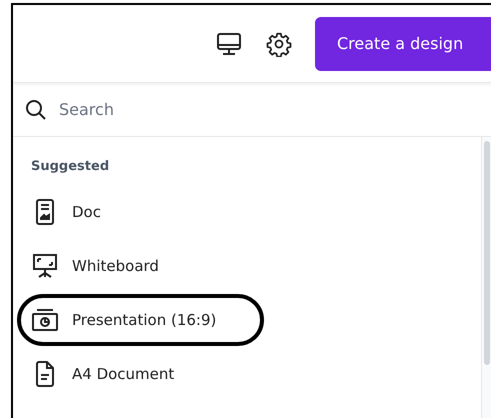  What do you see at coordinates (45, 266) in the screenshot?
I see `easel-icon` at bounding box center [45, 266].